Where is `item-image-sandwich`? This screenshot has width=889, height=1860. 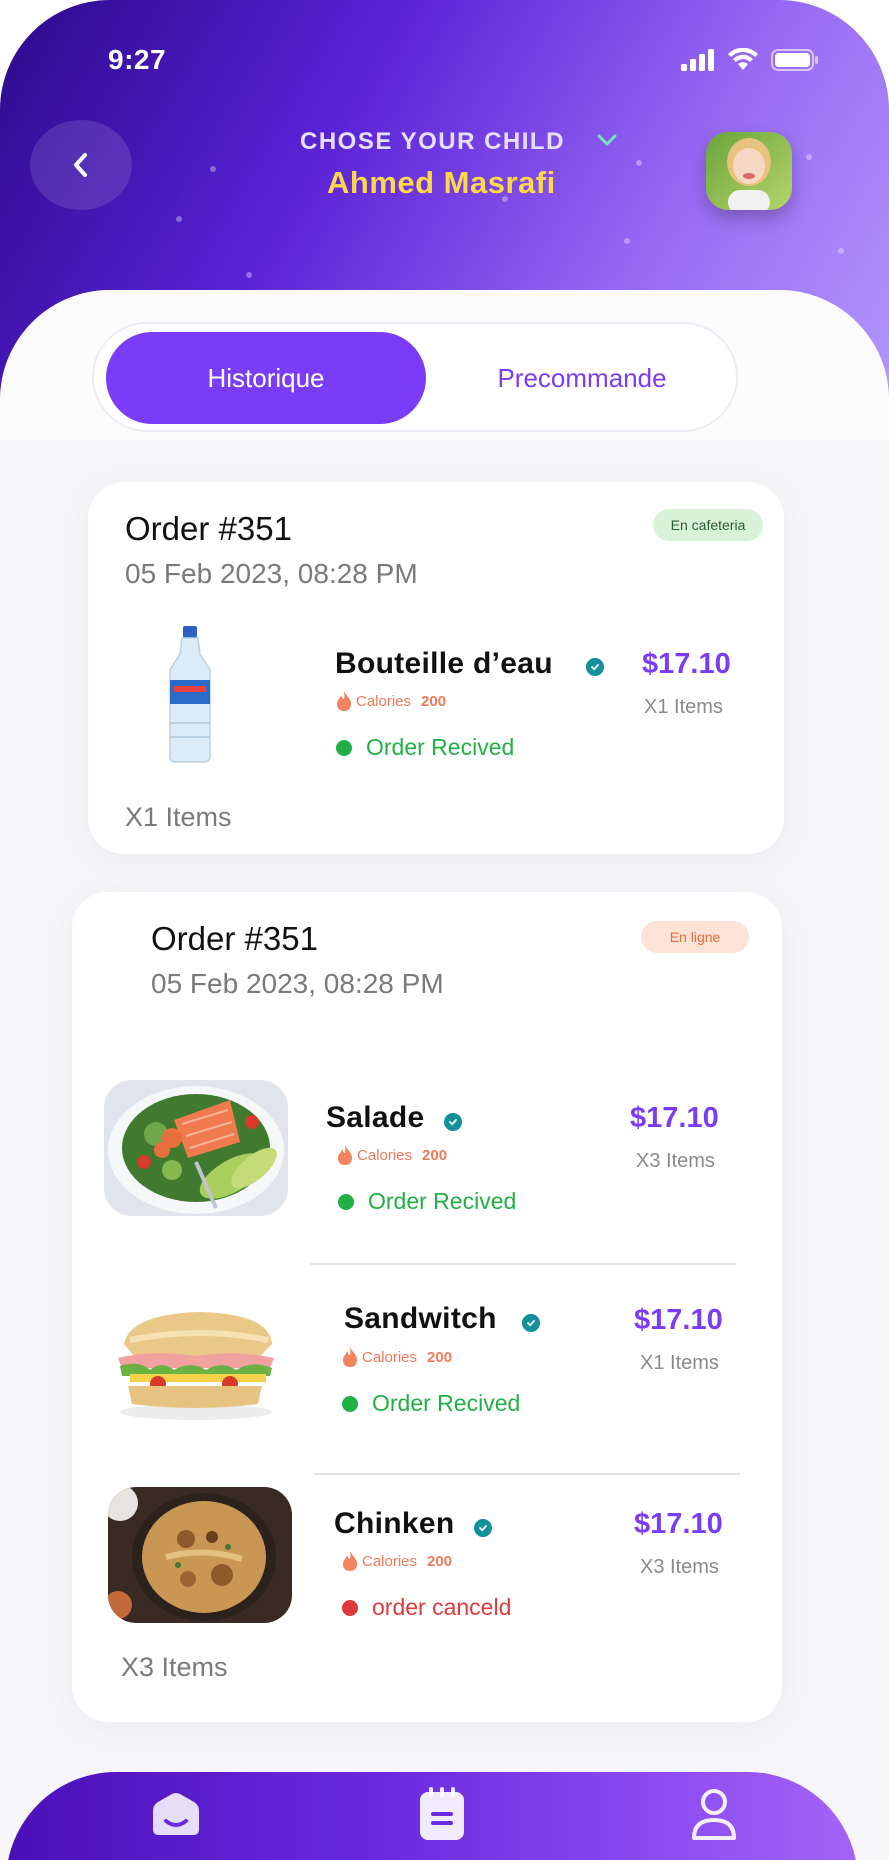
item-image-sandwich is located at coordinates (195, 1362).